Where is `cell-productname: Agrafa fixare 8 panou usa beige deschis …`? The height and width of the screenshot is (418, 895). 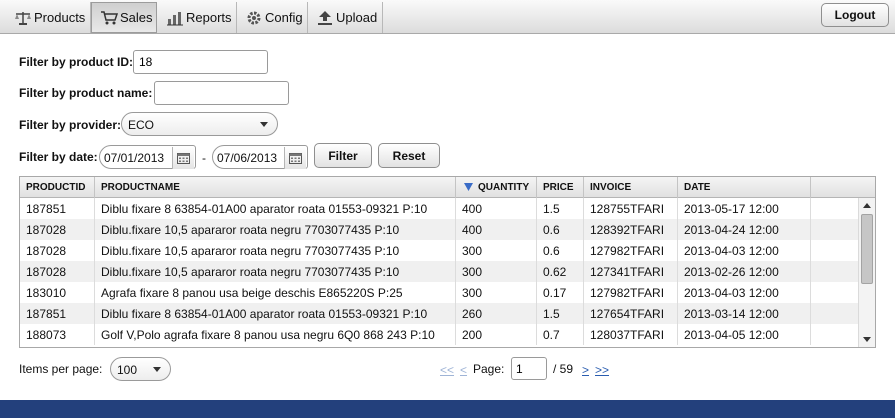 cell-productname: Agrafa fixare 8 panou usa beige deschis … is located at coordinates (275, 292).